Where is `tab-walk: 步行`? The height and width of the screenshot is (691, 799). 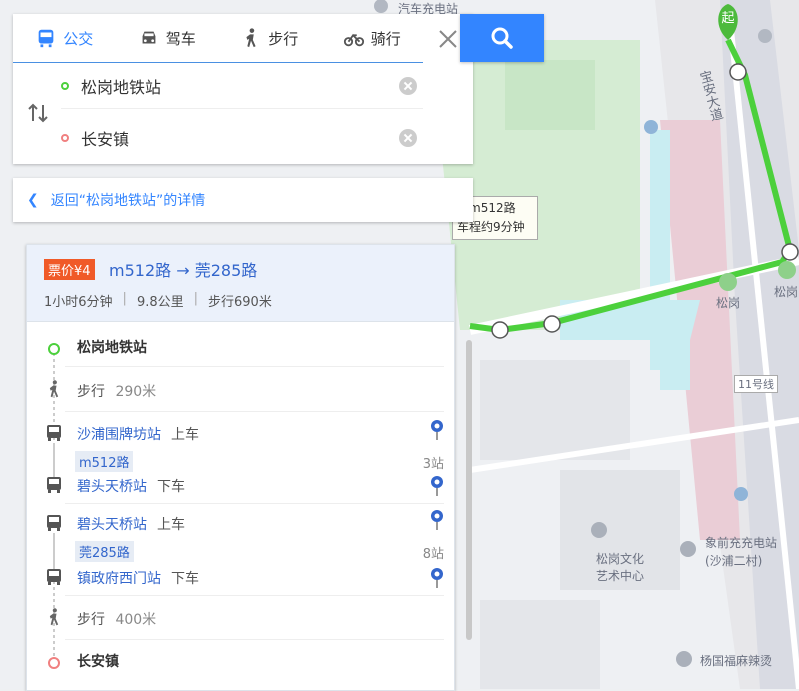
tab-walk: 步行 is located at coordinates (269, 38).